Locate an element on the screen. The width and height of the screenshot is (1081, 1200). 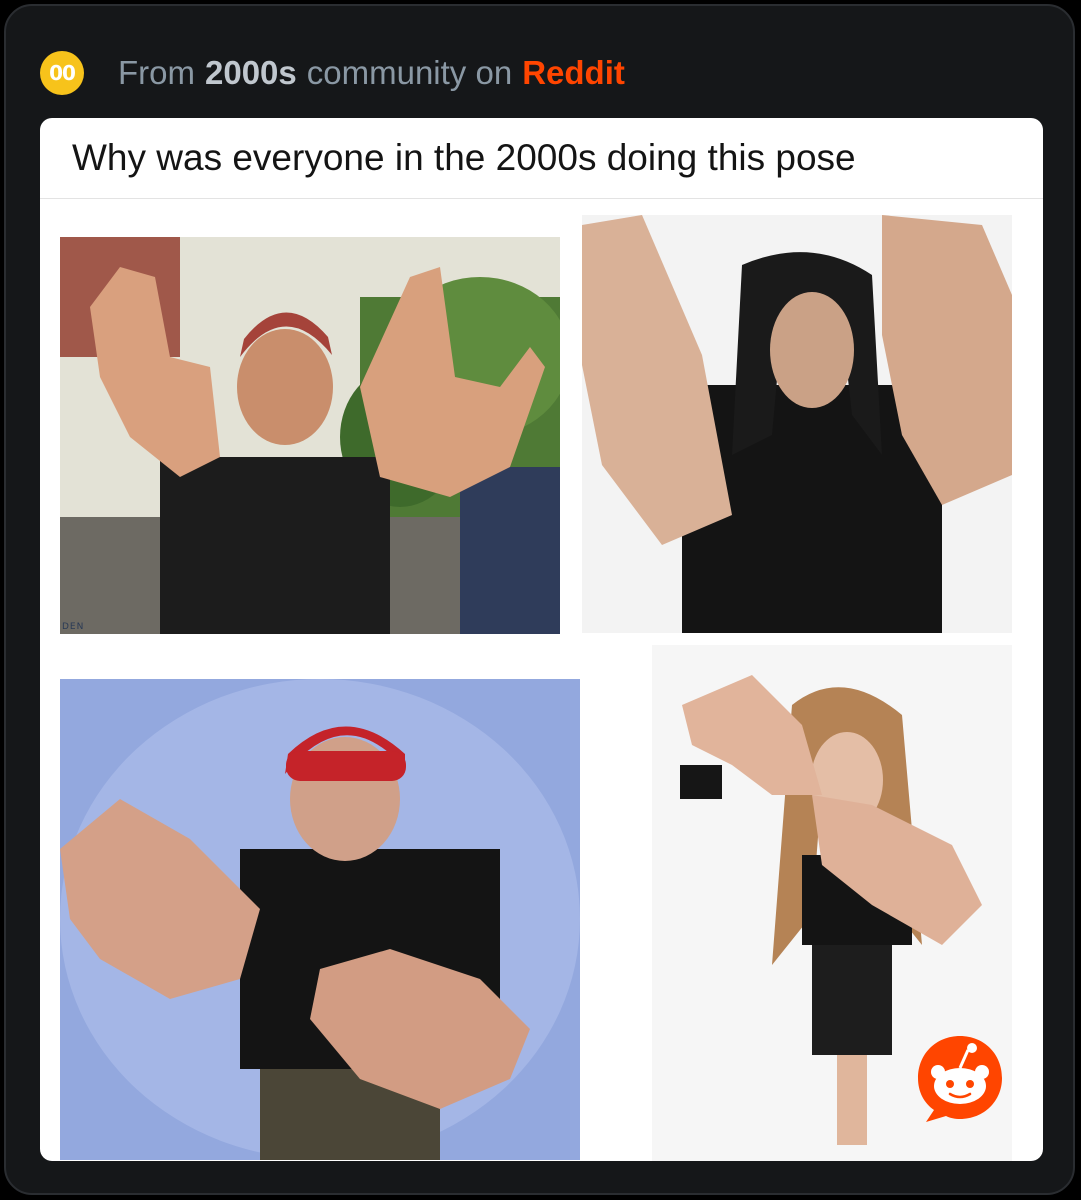
title-divider is located at coordinates (541, 198).